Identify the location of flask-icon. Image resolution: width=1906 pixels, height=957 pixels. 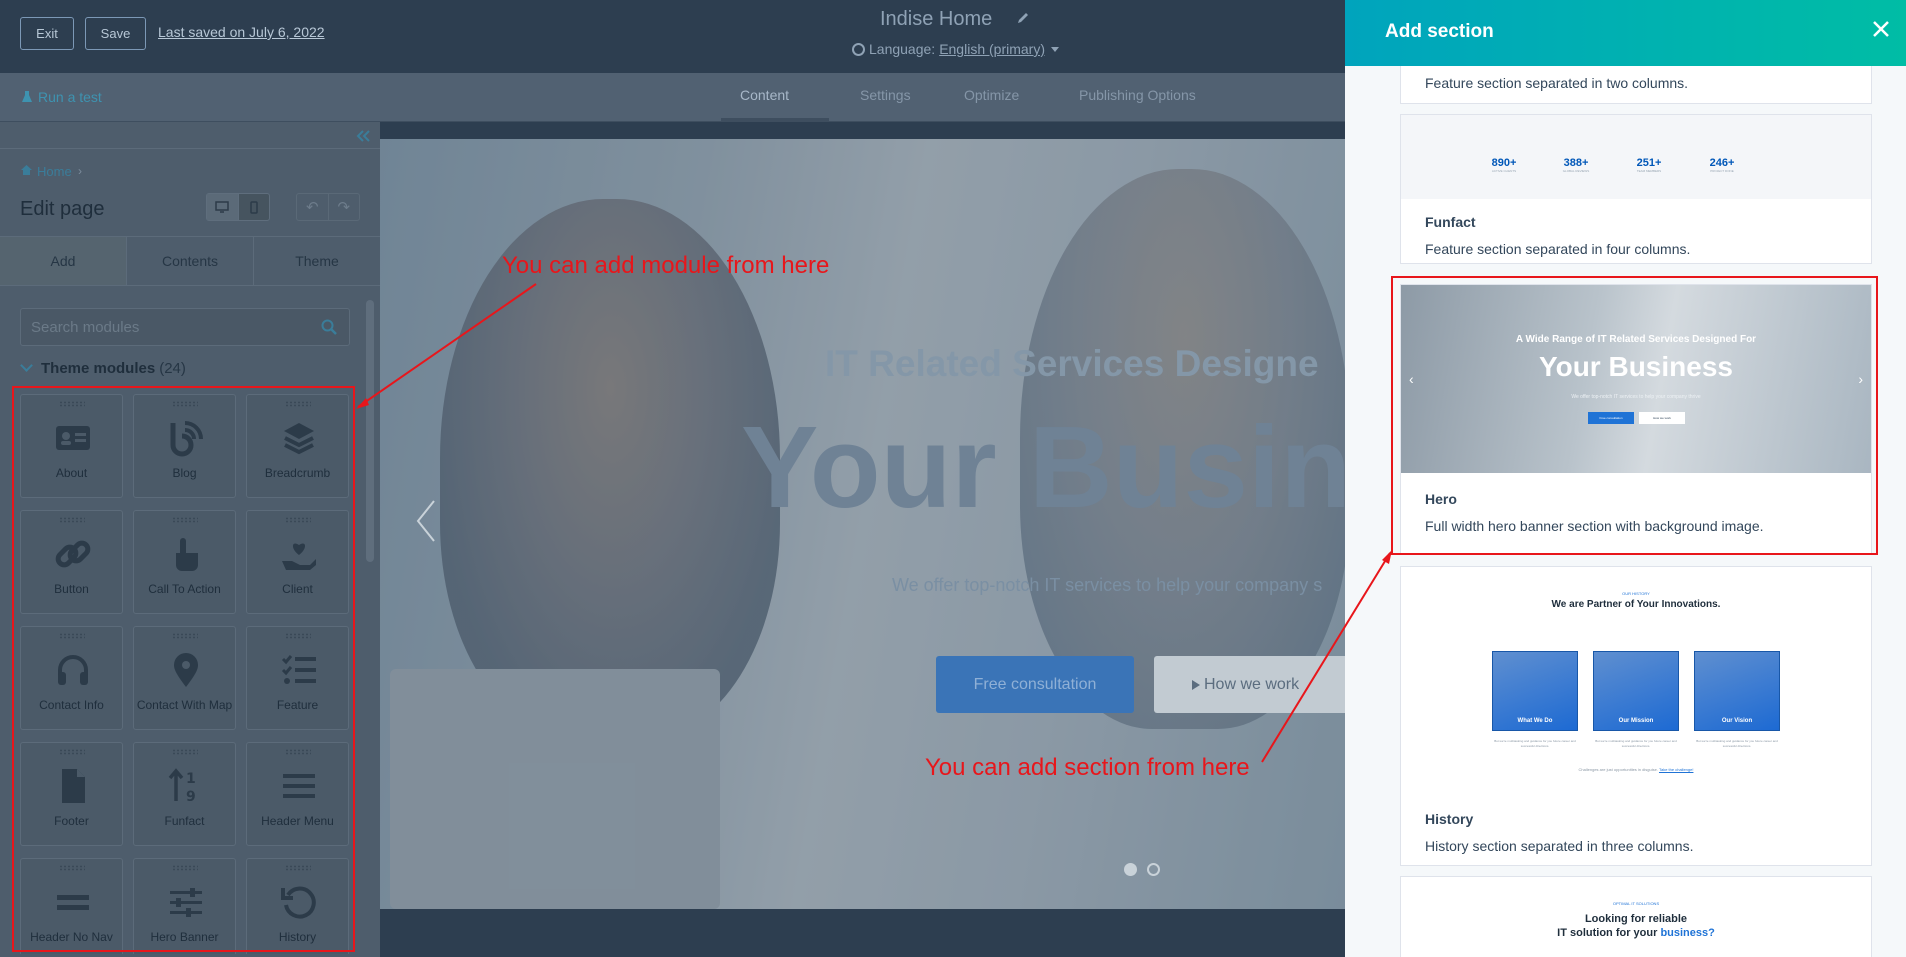
(27, 96).